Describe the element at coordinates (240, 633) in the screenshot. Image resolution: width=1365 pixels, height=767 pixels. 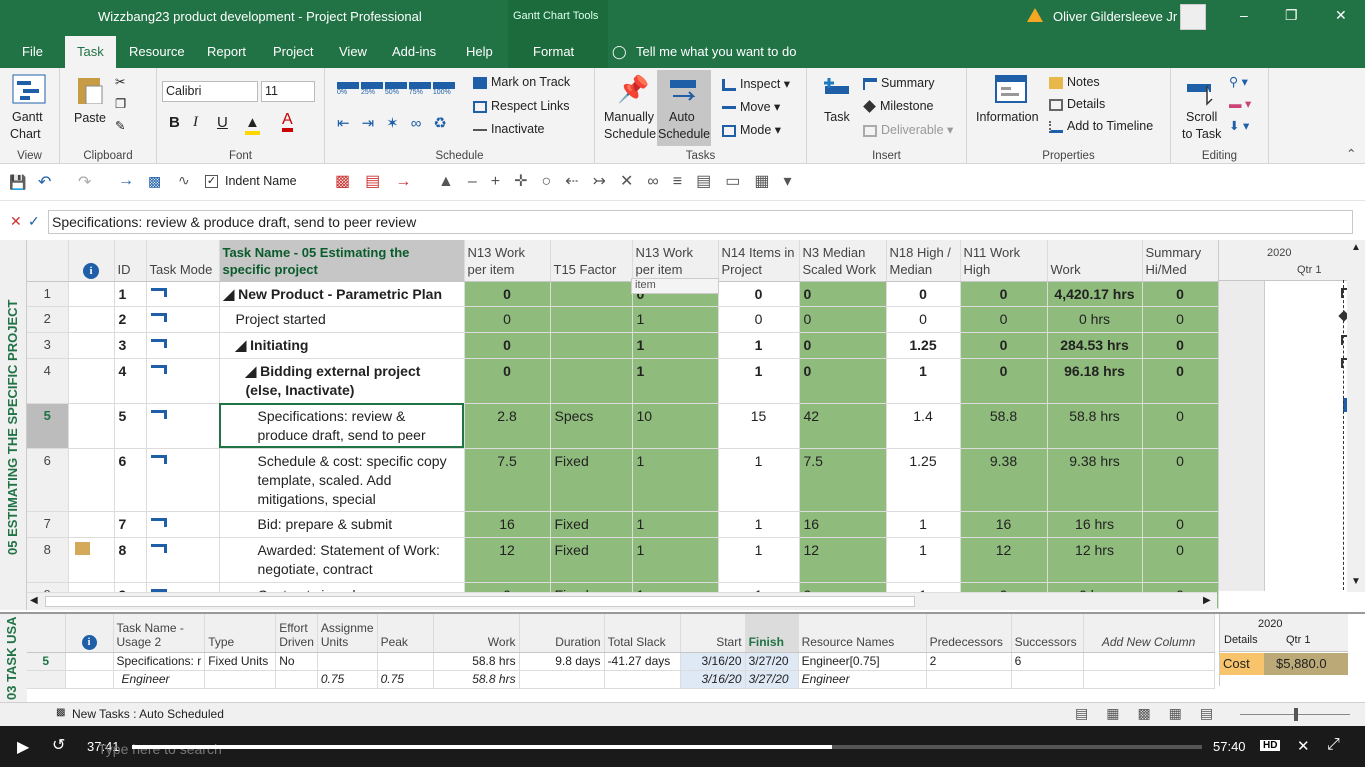
I see `col-type: Type` at that location.